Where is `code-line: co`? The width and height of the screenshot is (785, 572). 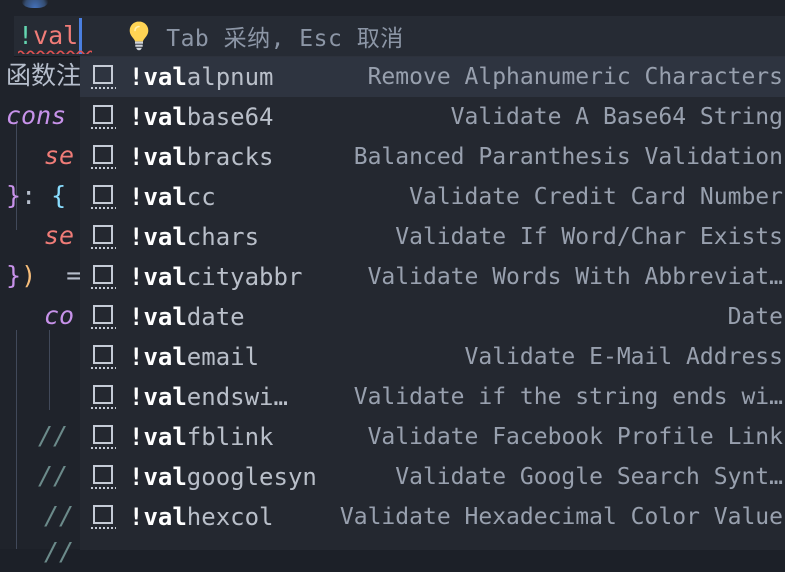
code-line: co is located at coordinates (59, 316).